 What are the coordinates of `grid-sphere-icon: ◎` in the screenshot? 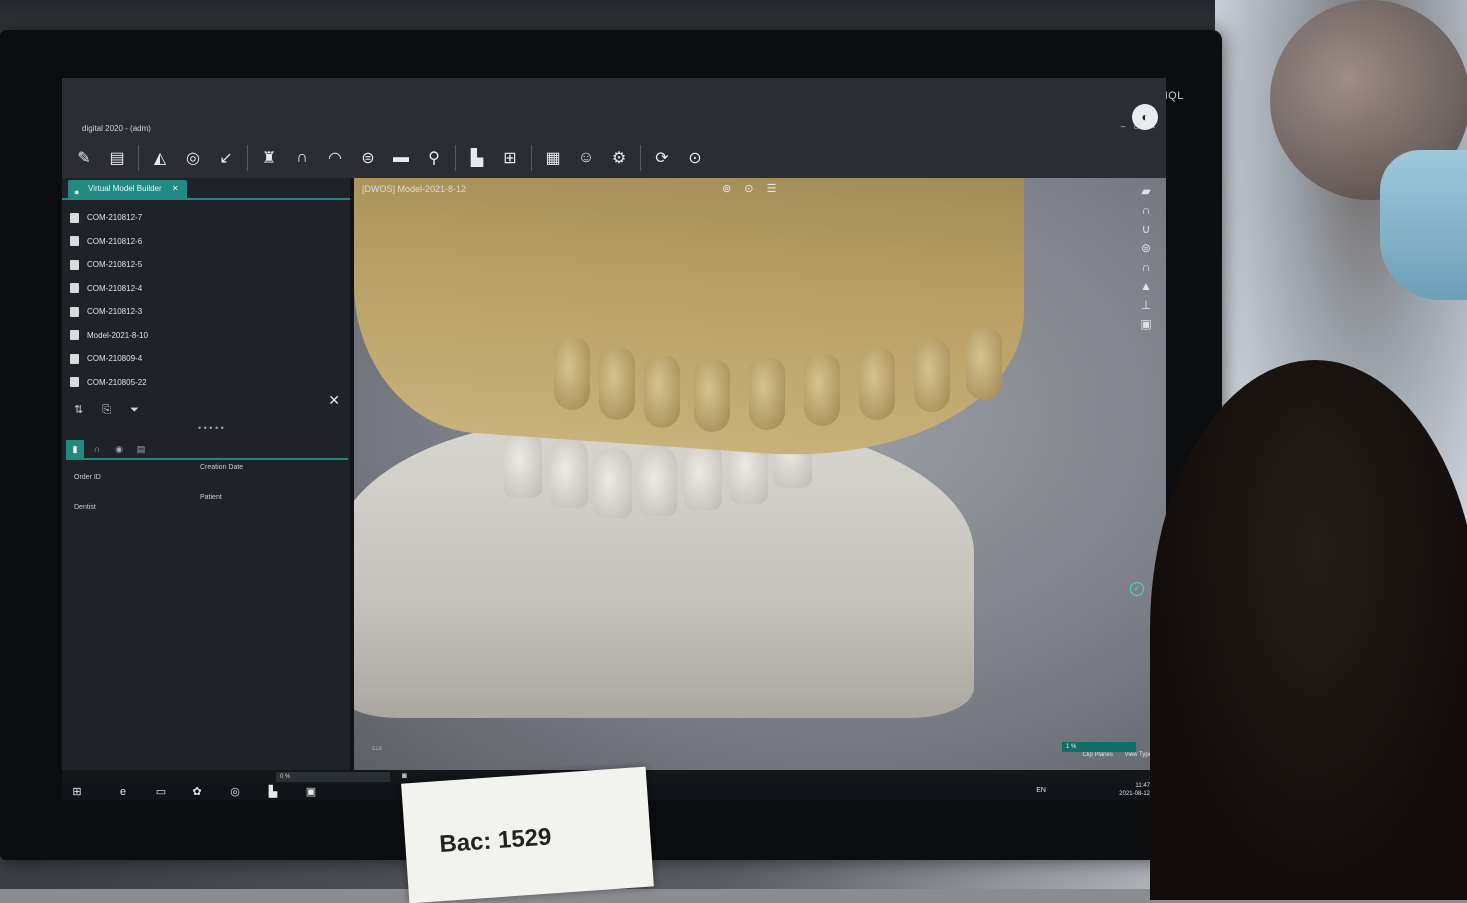 It's located at (193, 158).